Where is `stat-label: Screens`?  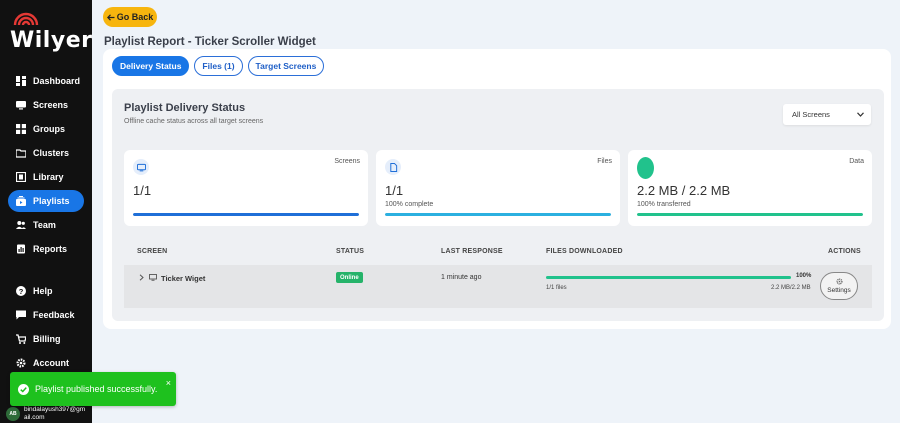 stat-label: Screens is located at coordinates (347, 161).